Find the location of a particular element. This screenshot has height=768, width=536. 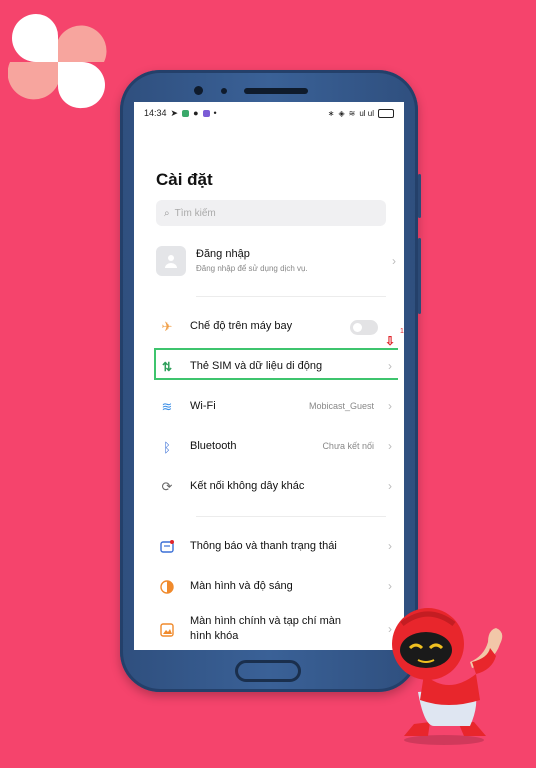

settings-item-notifications: Thông báo và thanh trạng thái › is located at coordinates (269, 547).